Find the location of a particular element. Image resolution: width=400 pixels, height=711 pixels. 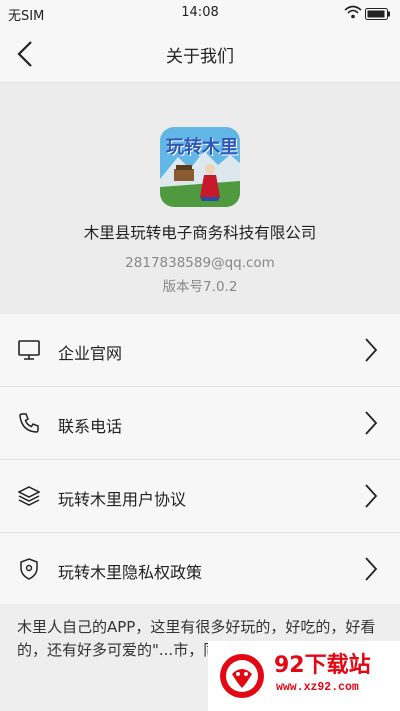

app-logo-text: 玩转木里 is located at coordinates (202, 147).